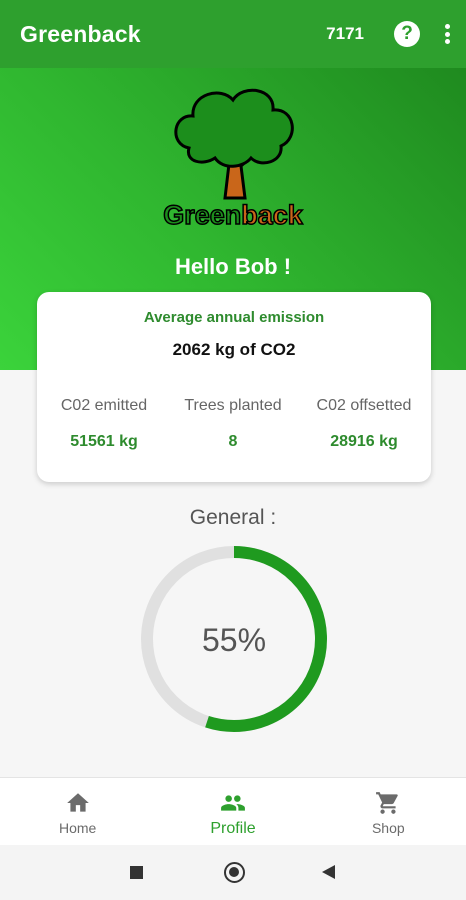 Image resolution: width=466 pixels, height=900 pixels. I want to click on bottom-navigation: Home Profile Shop, so click(233, 811).